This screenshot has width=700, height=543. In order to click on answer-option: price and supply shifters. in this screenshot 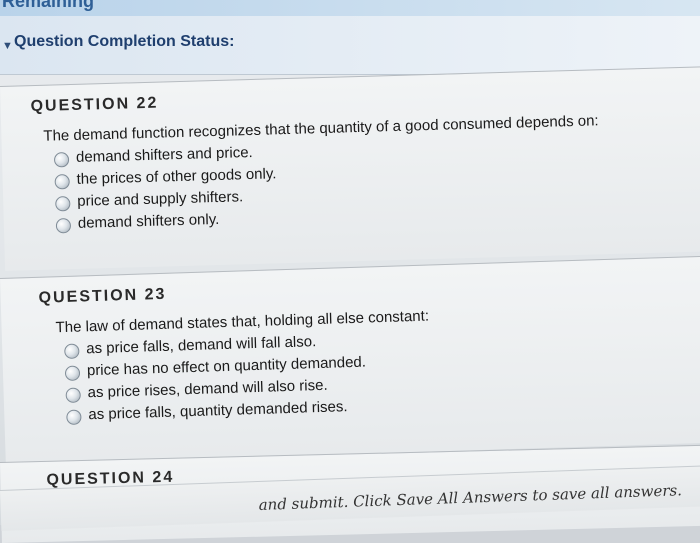, I will do `click(149, 201)`.